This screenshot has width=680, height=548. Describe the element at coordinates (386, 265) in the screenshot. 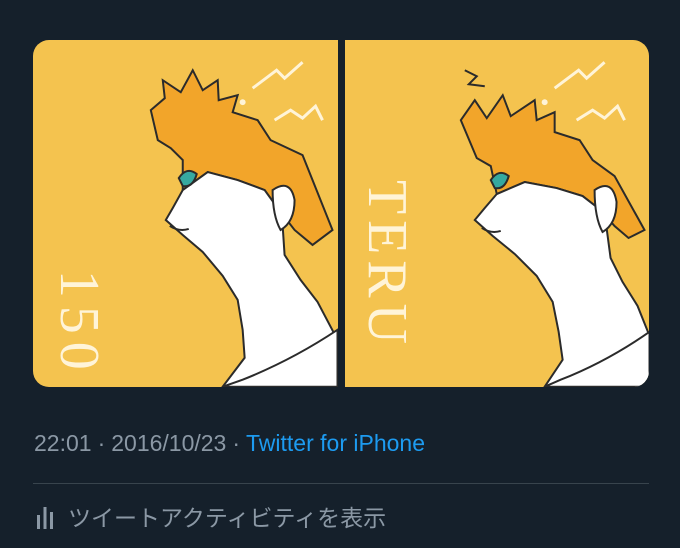

I see `image-caption-2: TERU` at that location.